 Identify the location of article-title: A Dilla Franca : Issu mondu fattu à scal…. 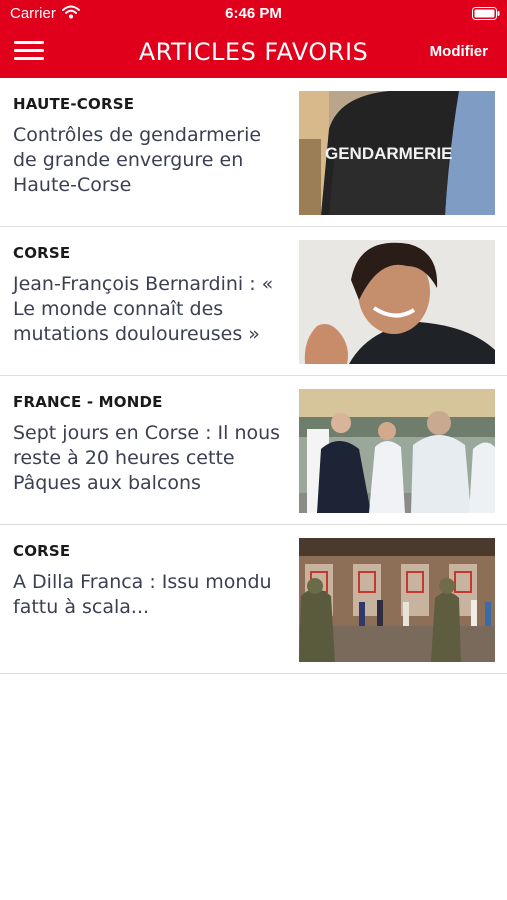
(142, 594).